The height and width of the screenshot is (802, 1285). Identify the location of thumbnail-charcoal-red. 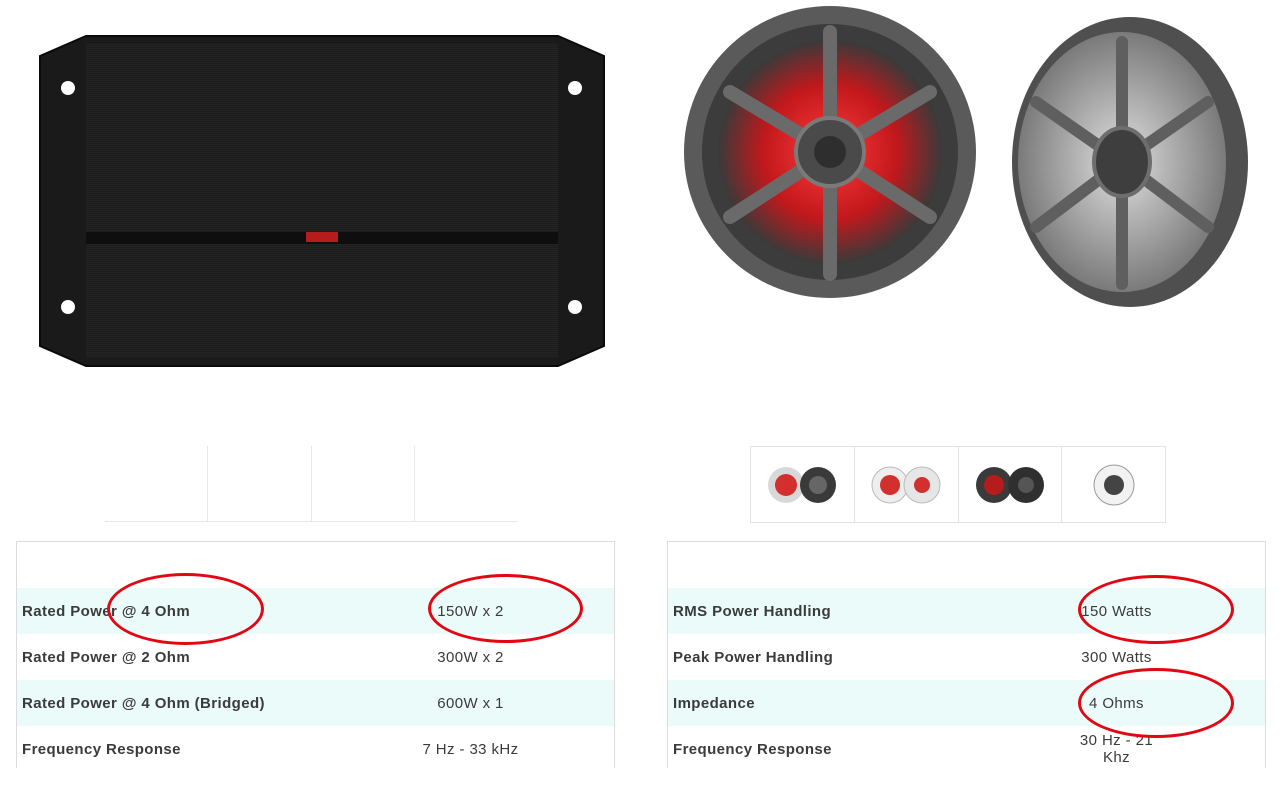
(802, 484).